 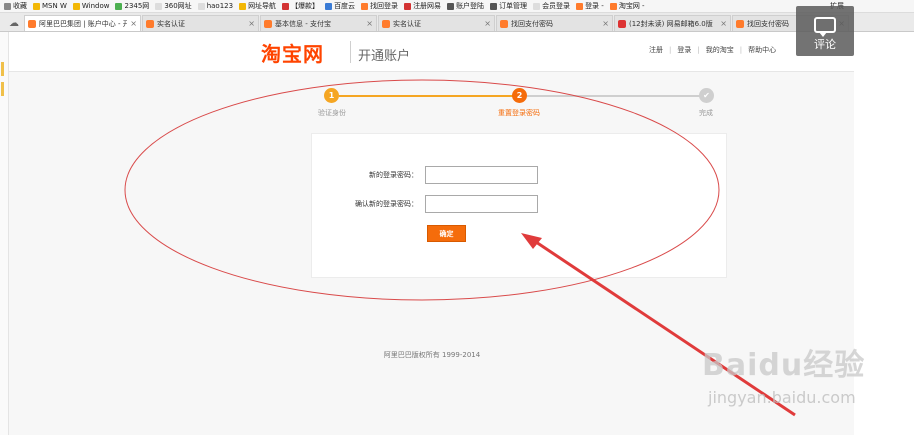 What do you see at coordinates (825, 44) in the screenshot?
I see `comment-label: 评论` at bounding box center [825, 44].